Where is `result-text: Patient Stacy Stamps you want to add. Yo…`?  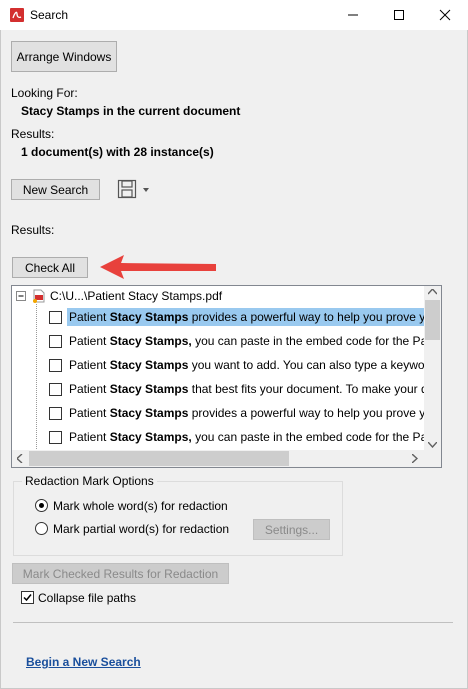 result-text: Patient Stacy Stamps you want to add. Yo… is located at coordinates (254, 365).